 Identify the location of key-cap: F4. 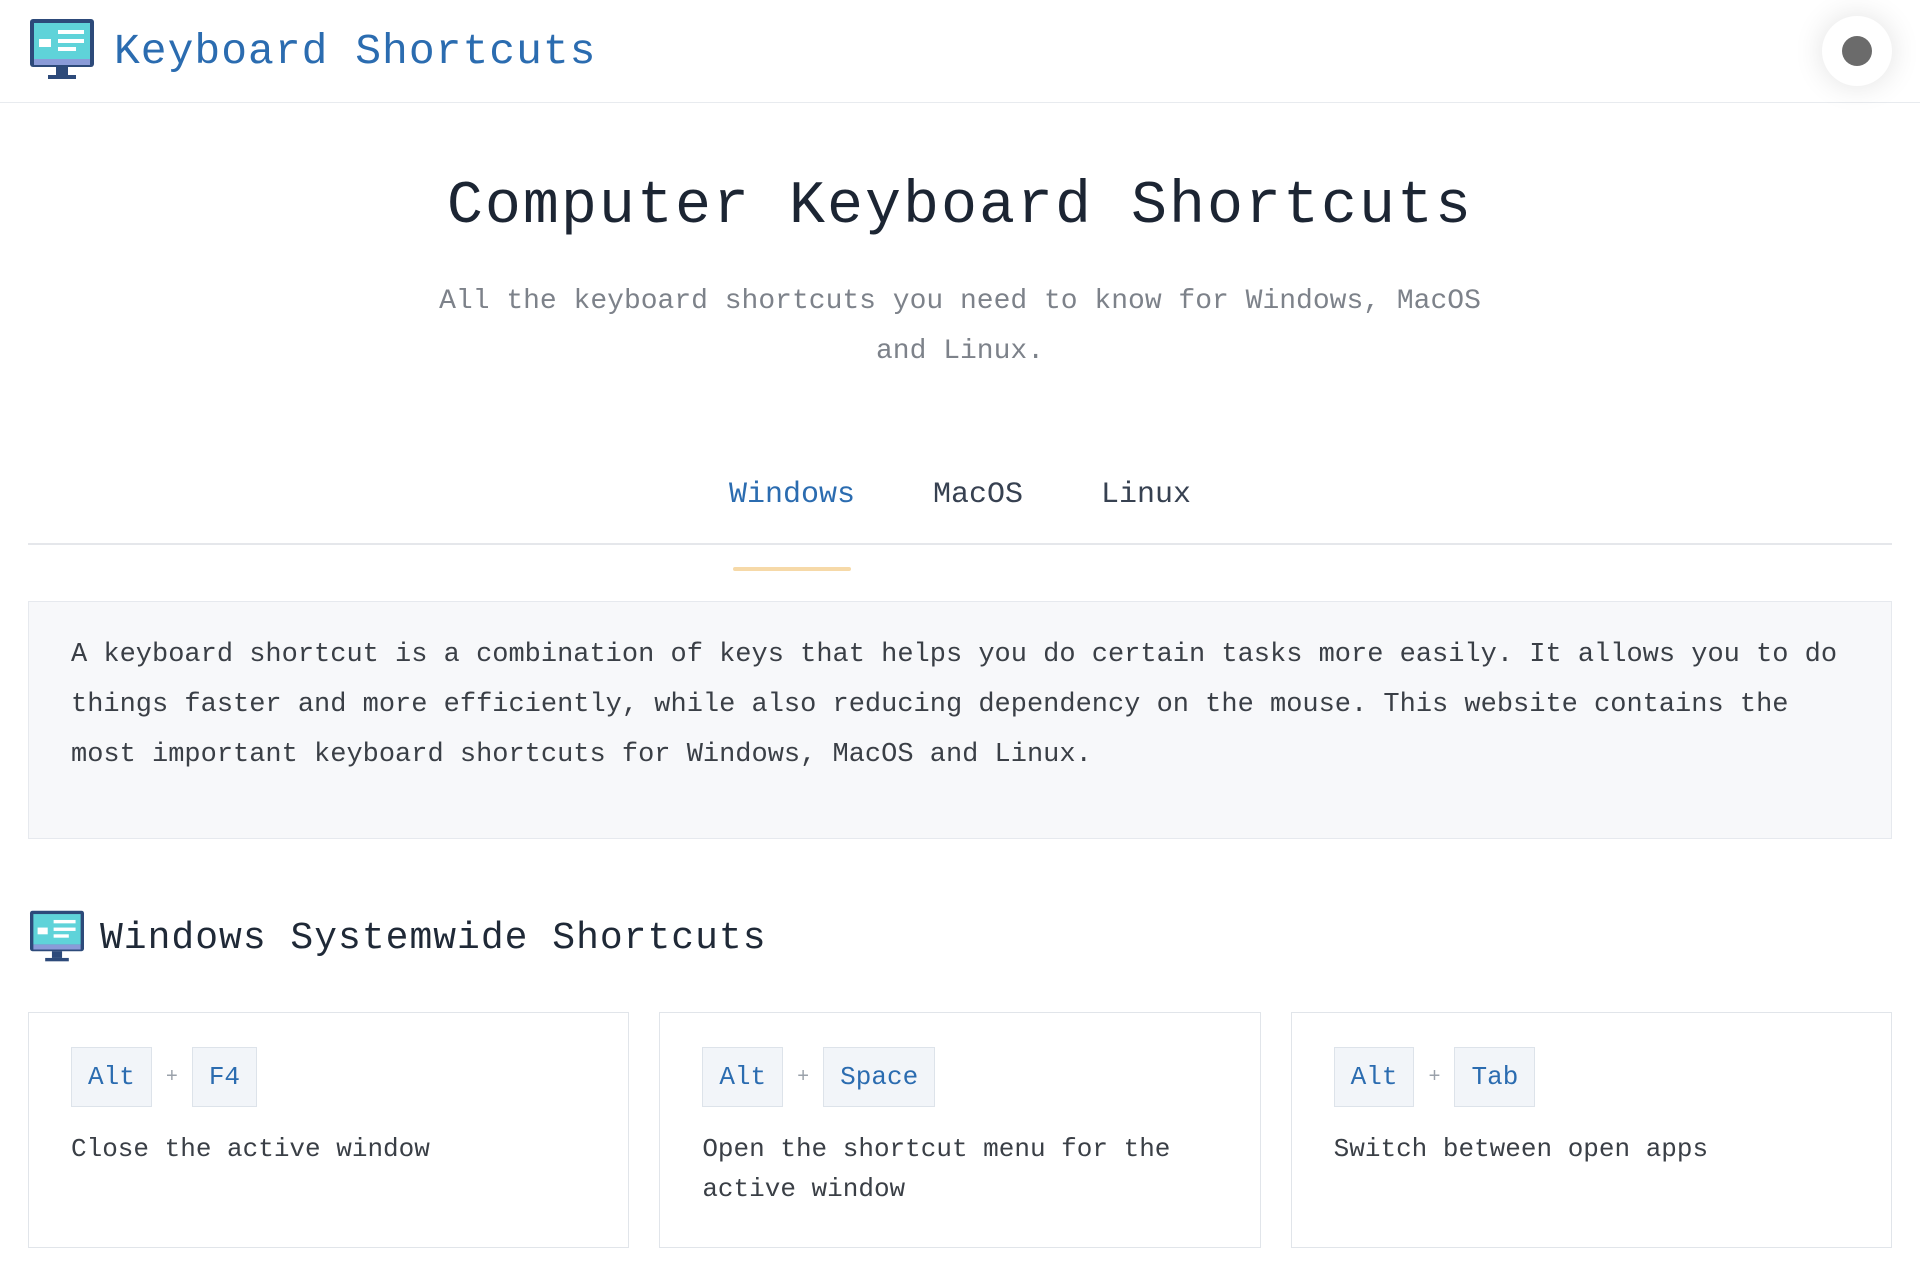
(224, 1077).